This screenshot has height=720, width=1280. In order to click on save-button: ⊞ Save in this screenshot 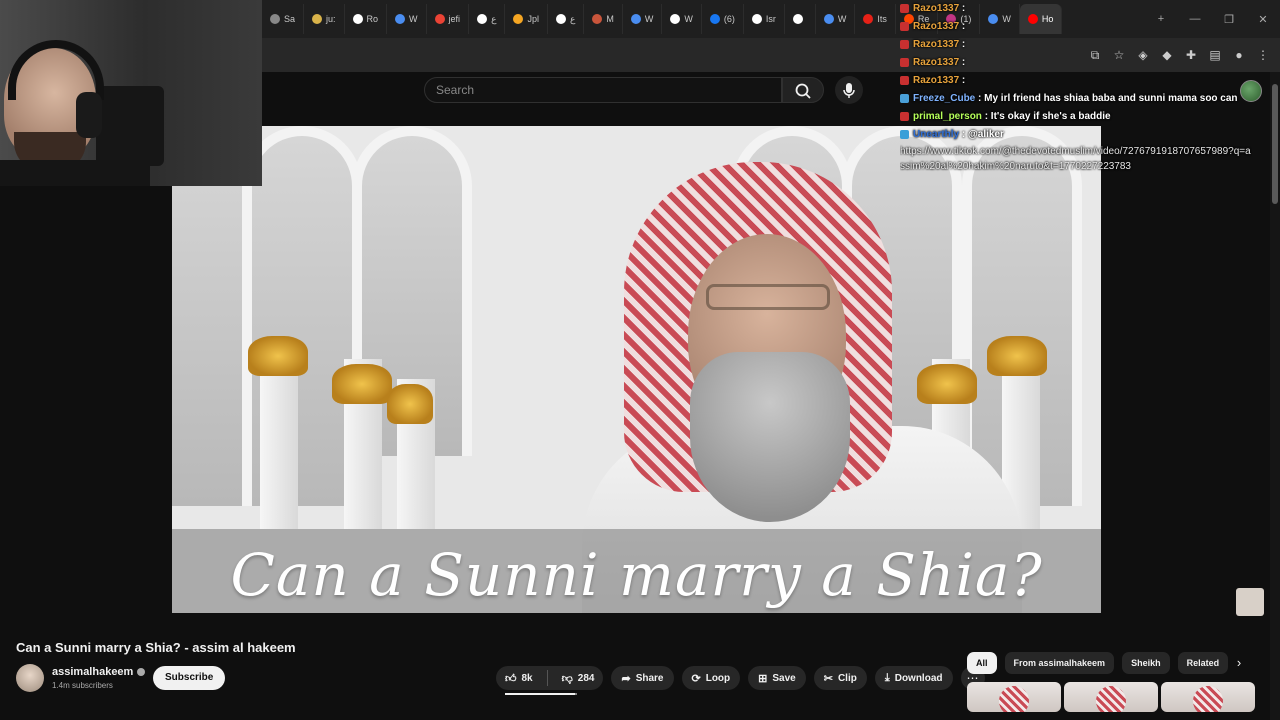, I will do `click(777, 678)`.